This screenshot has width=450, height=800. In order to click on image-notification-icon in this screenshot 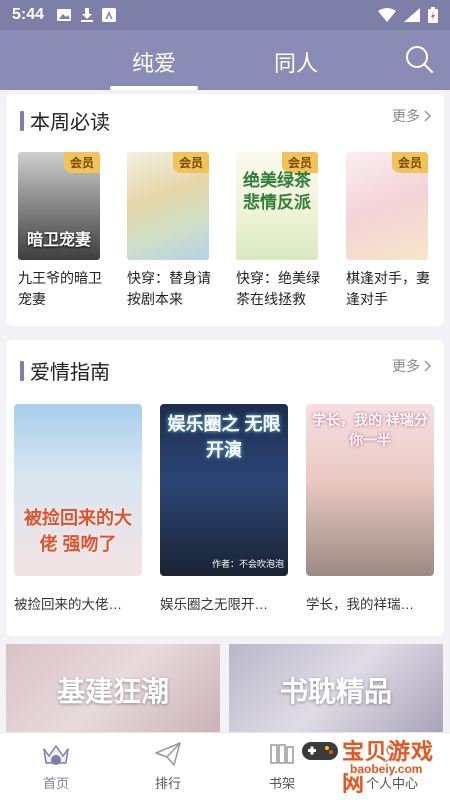, I will do `click(64, 15)`.